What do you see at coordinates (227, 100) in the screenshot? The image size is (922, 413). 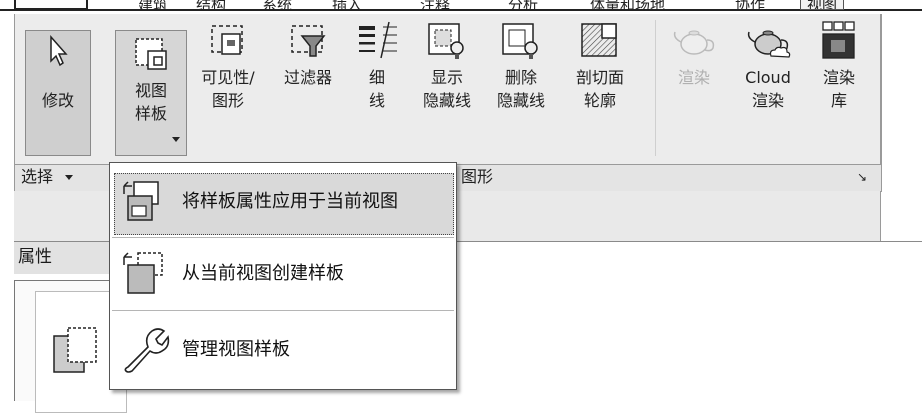 I see `visibility-graphics-label-2: 图形` at bounding box center [227, 100].